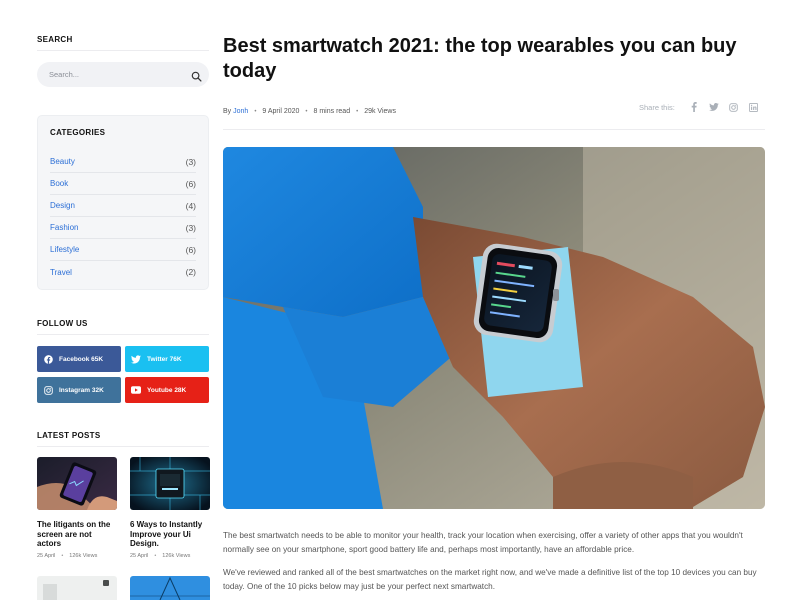  I want to click on instagram-button: Instagram 32K, so click(79, 390).